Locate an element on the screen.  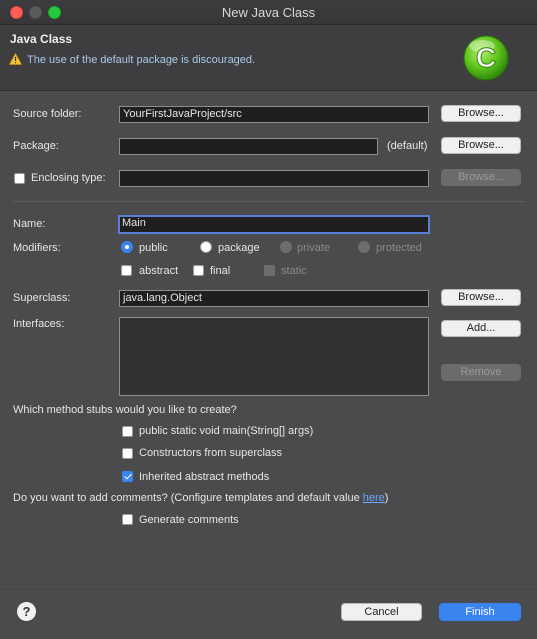
modifier-public-label: public is located at coordinates (153, 248).